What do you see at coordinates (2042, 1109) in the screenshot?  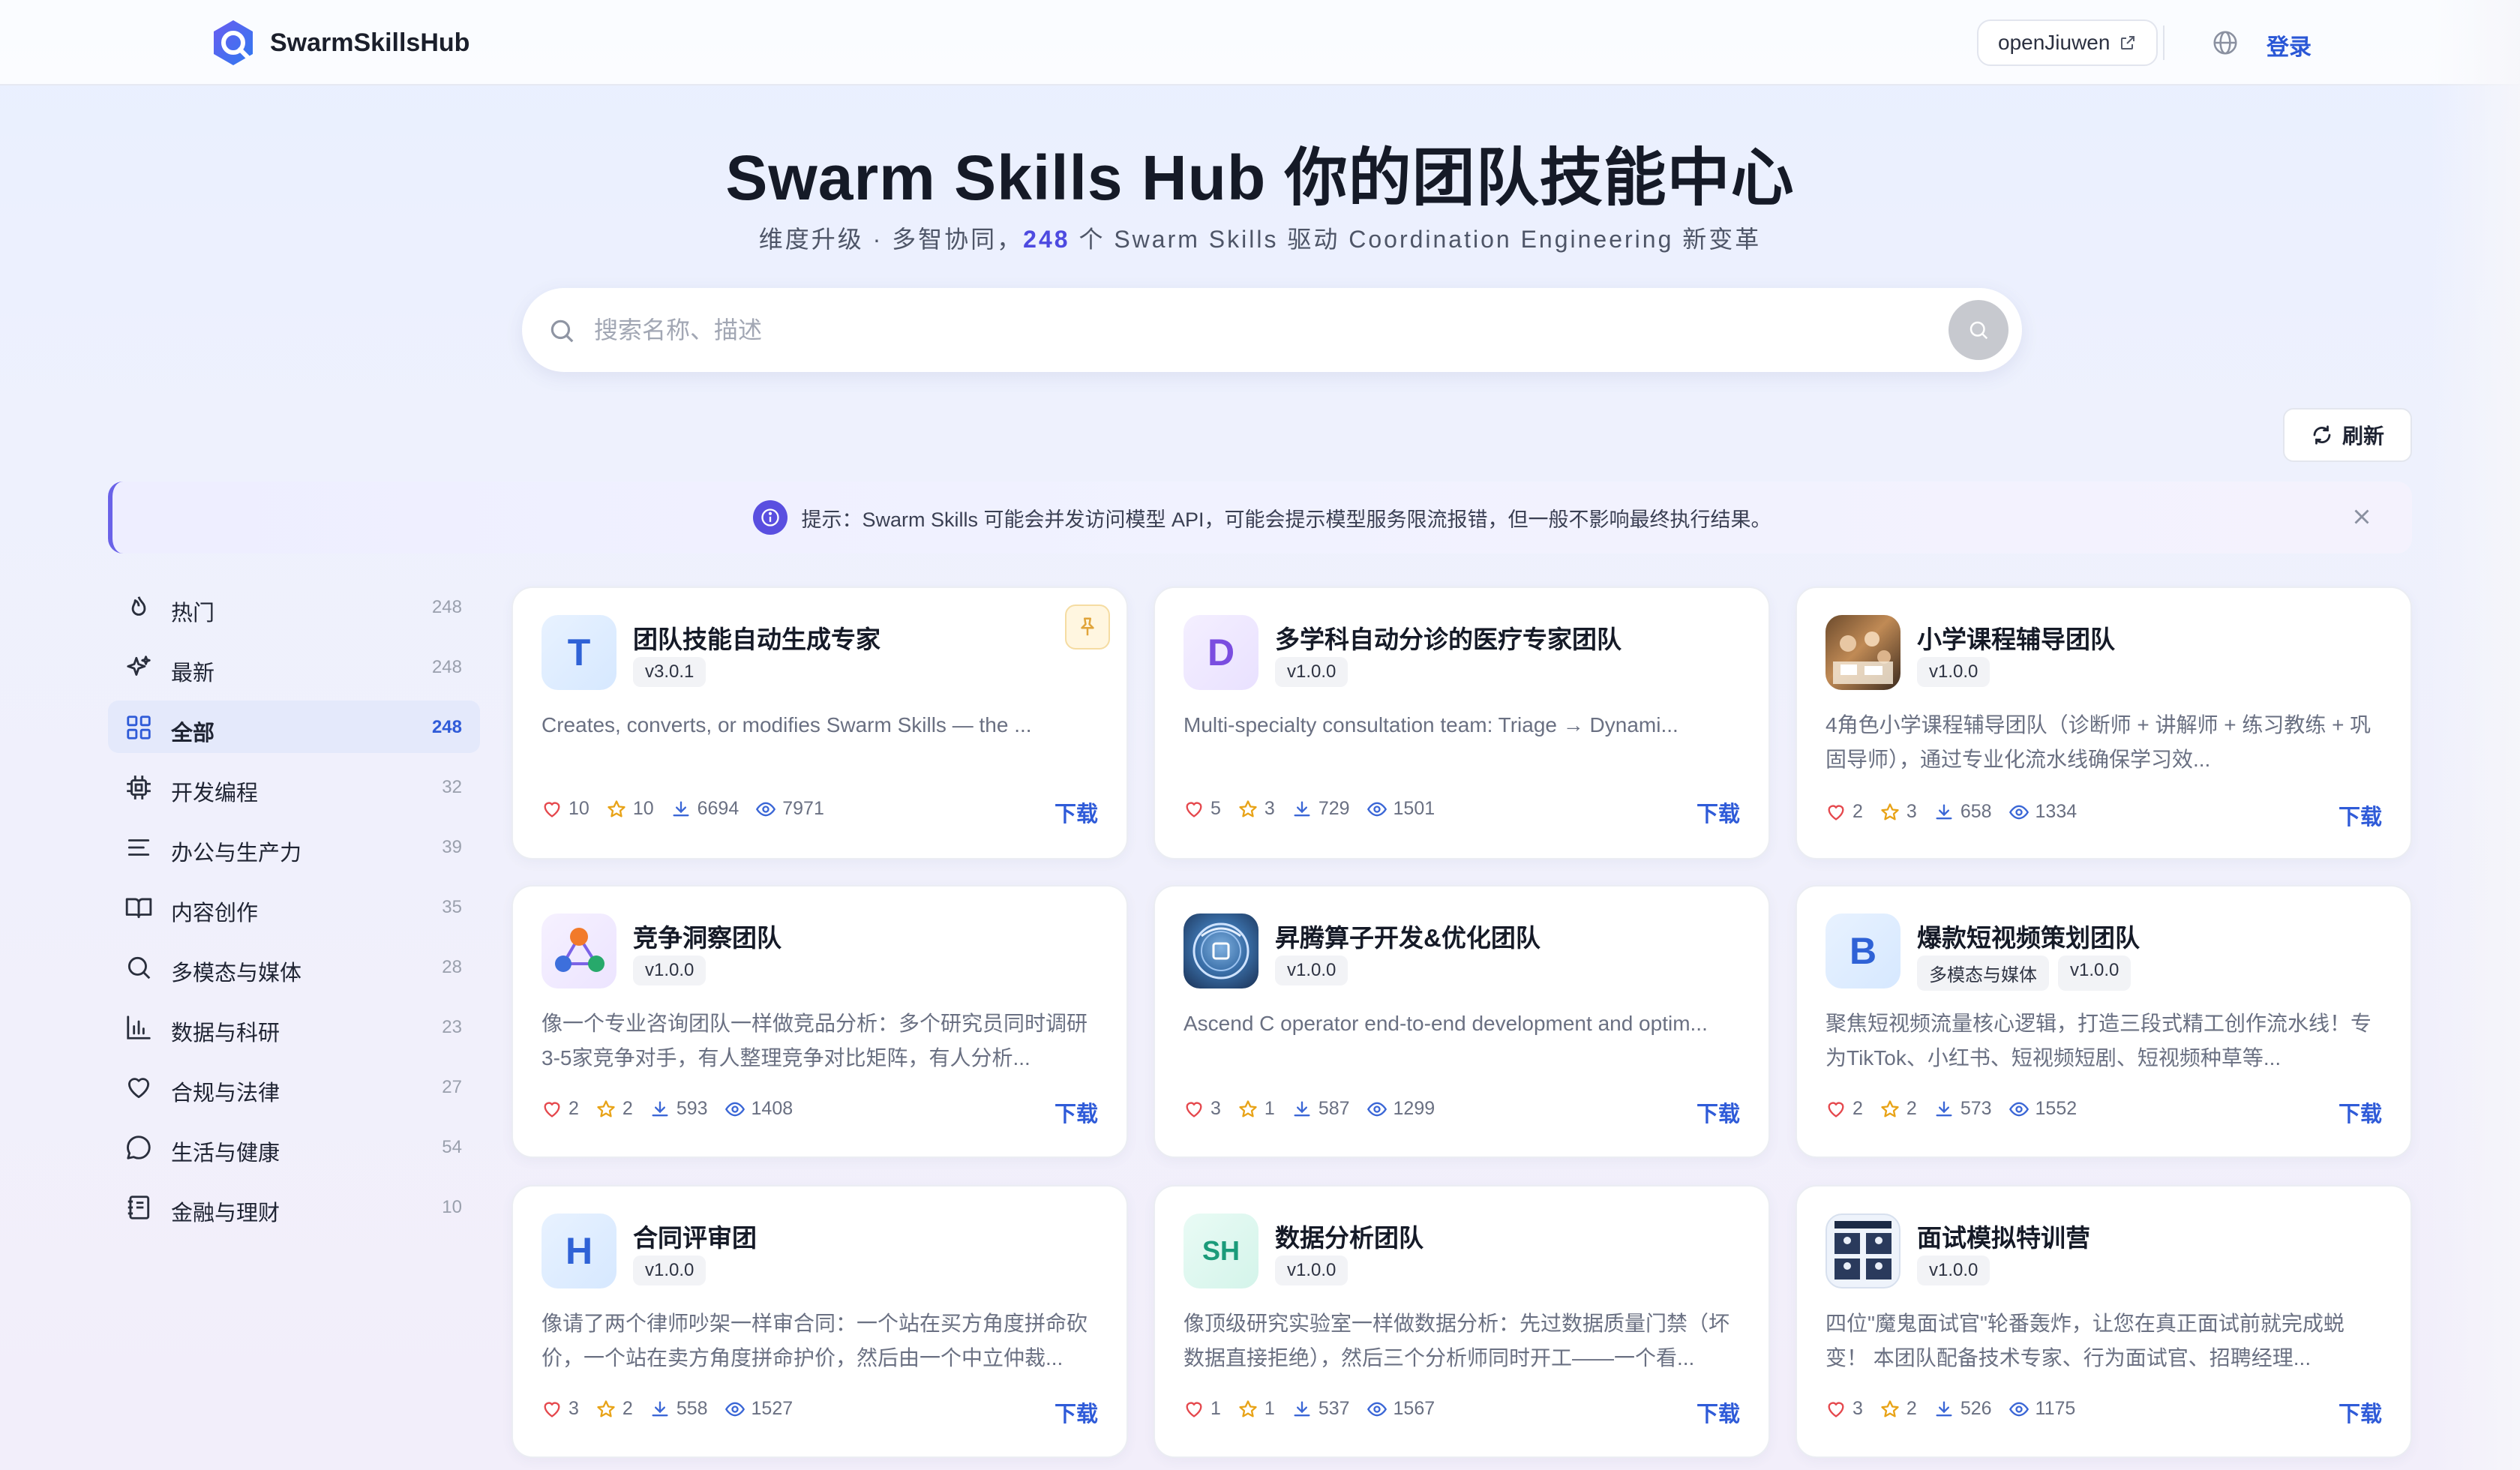 I see `views-stat: 1552` at bounding box center [2042, 1109].